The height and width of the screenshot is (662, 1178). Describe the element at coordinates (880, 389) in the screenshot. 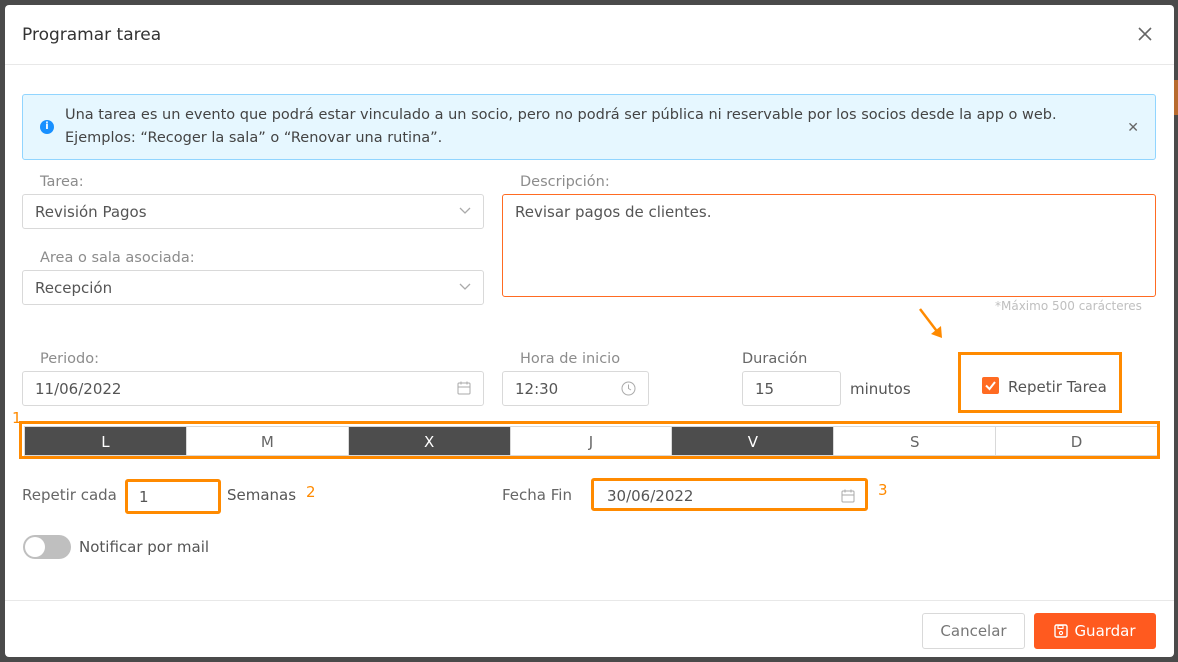

I see `duracion-unit: minutos` at that location.